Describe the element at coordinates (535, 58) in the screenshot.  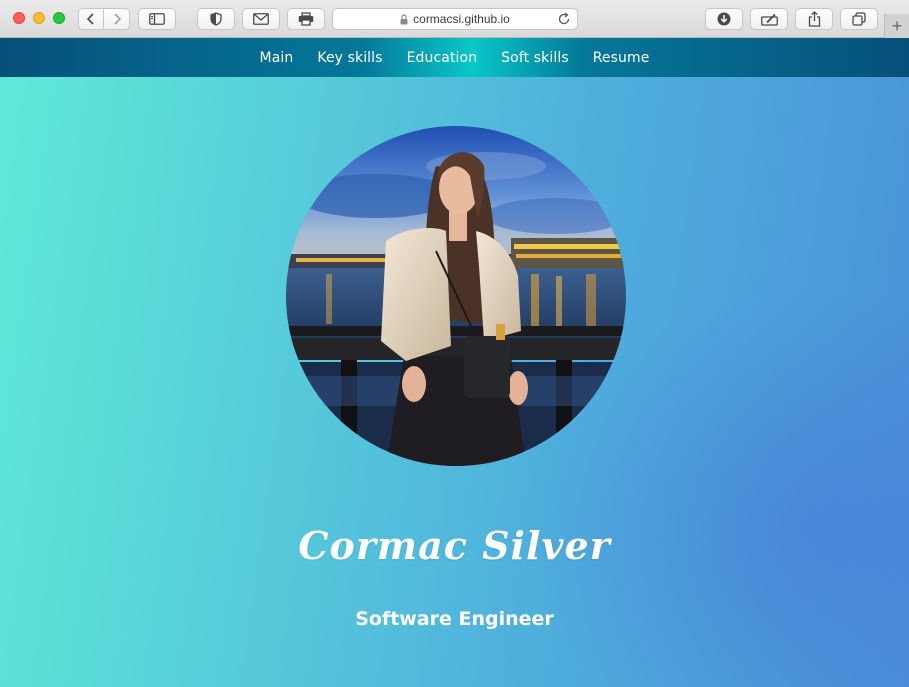
I see `nav-link-soft-skills: Soft skills` at that location.